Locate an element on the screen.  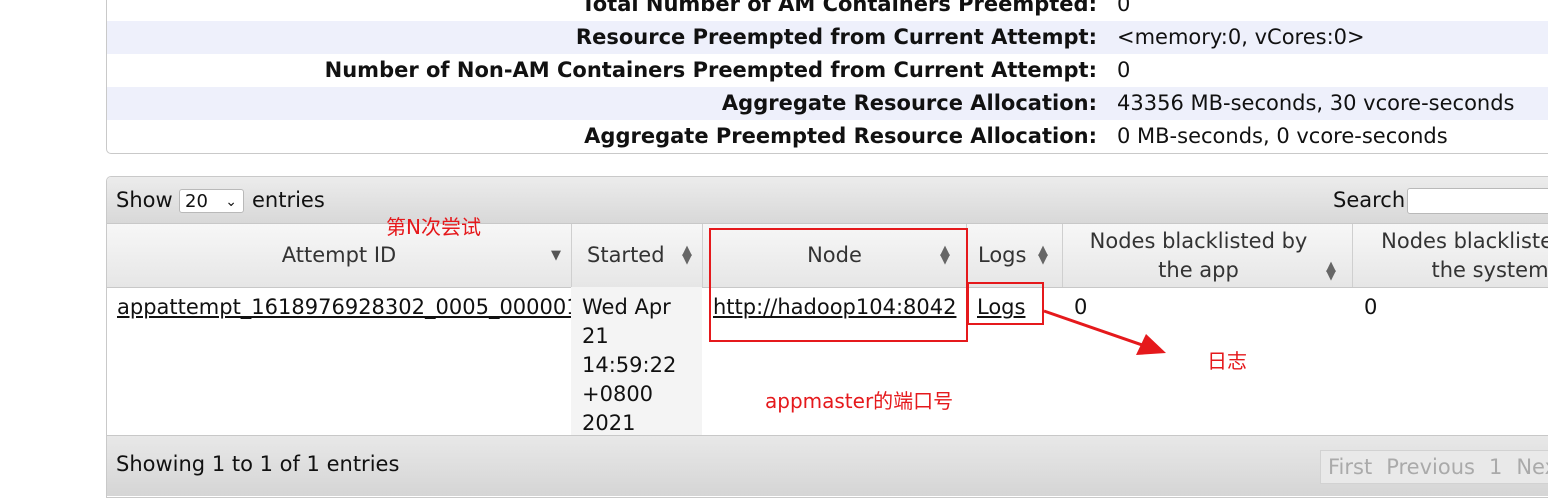
arrow-icon is located at coordinates (1104, 332).